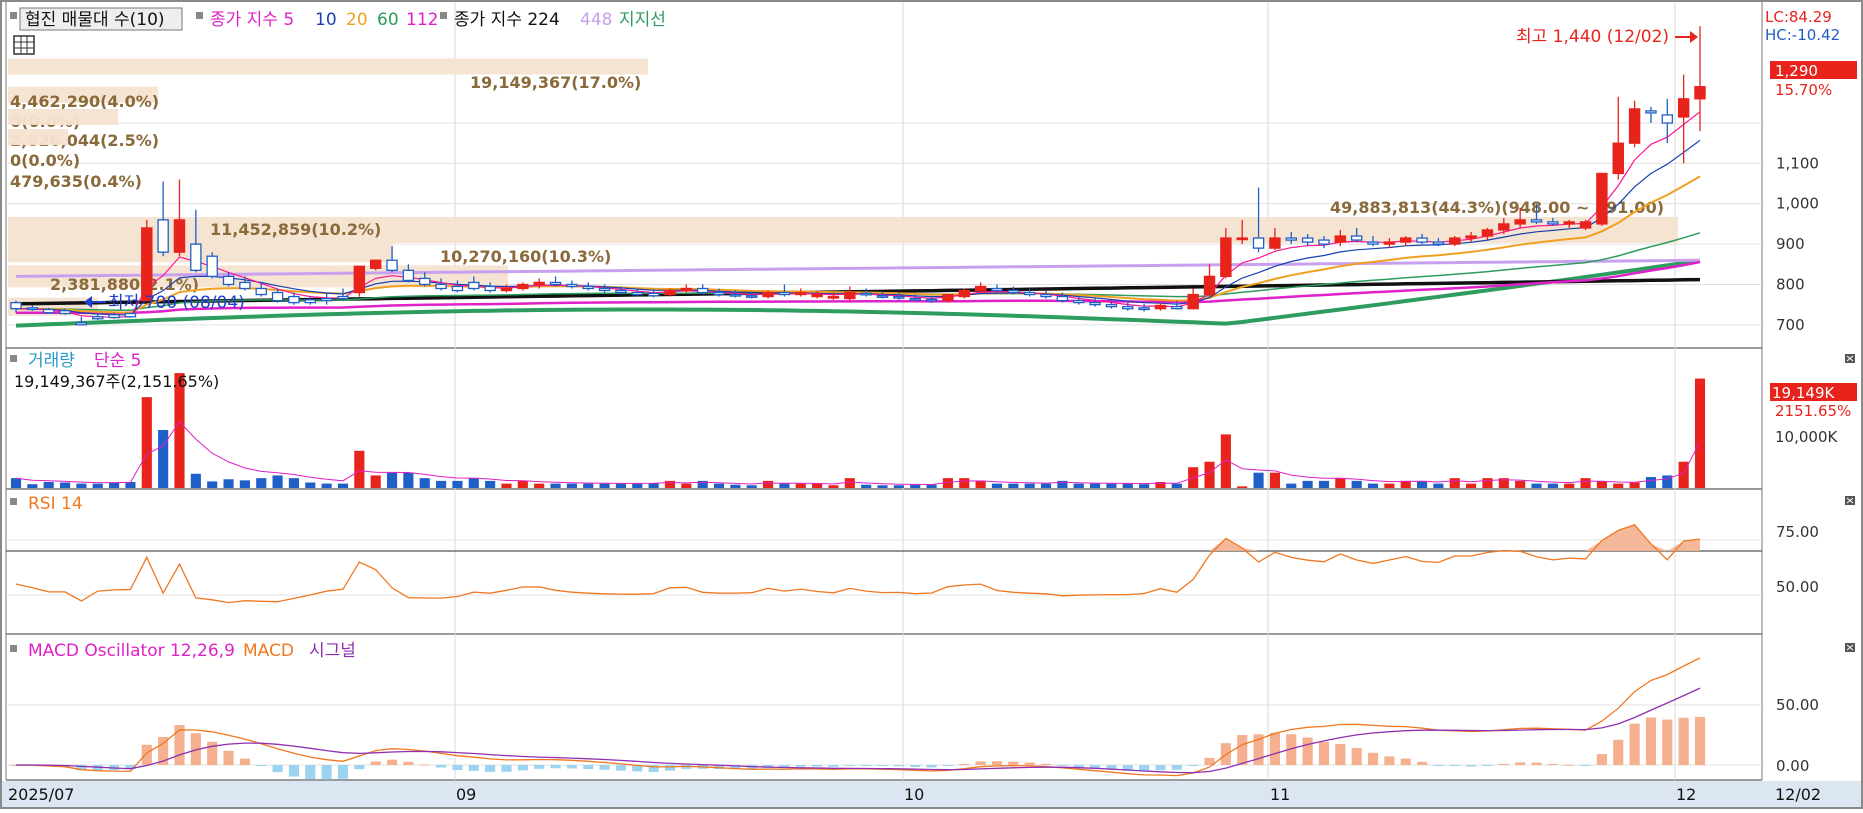  What do you see at coordinates (38, 137) in the screenshot?
I see `volume-profile-band` at bounding box center [38, 137].